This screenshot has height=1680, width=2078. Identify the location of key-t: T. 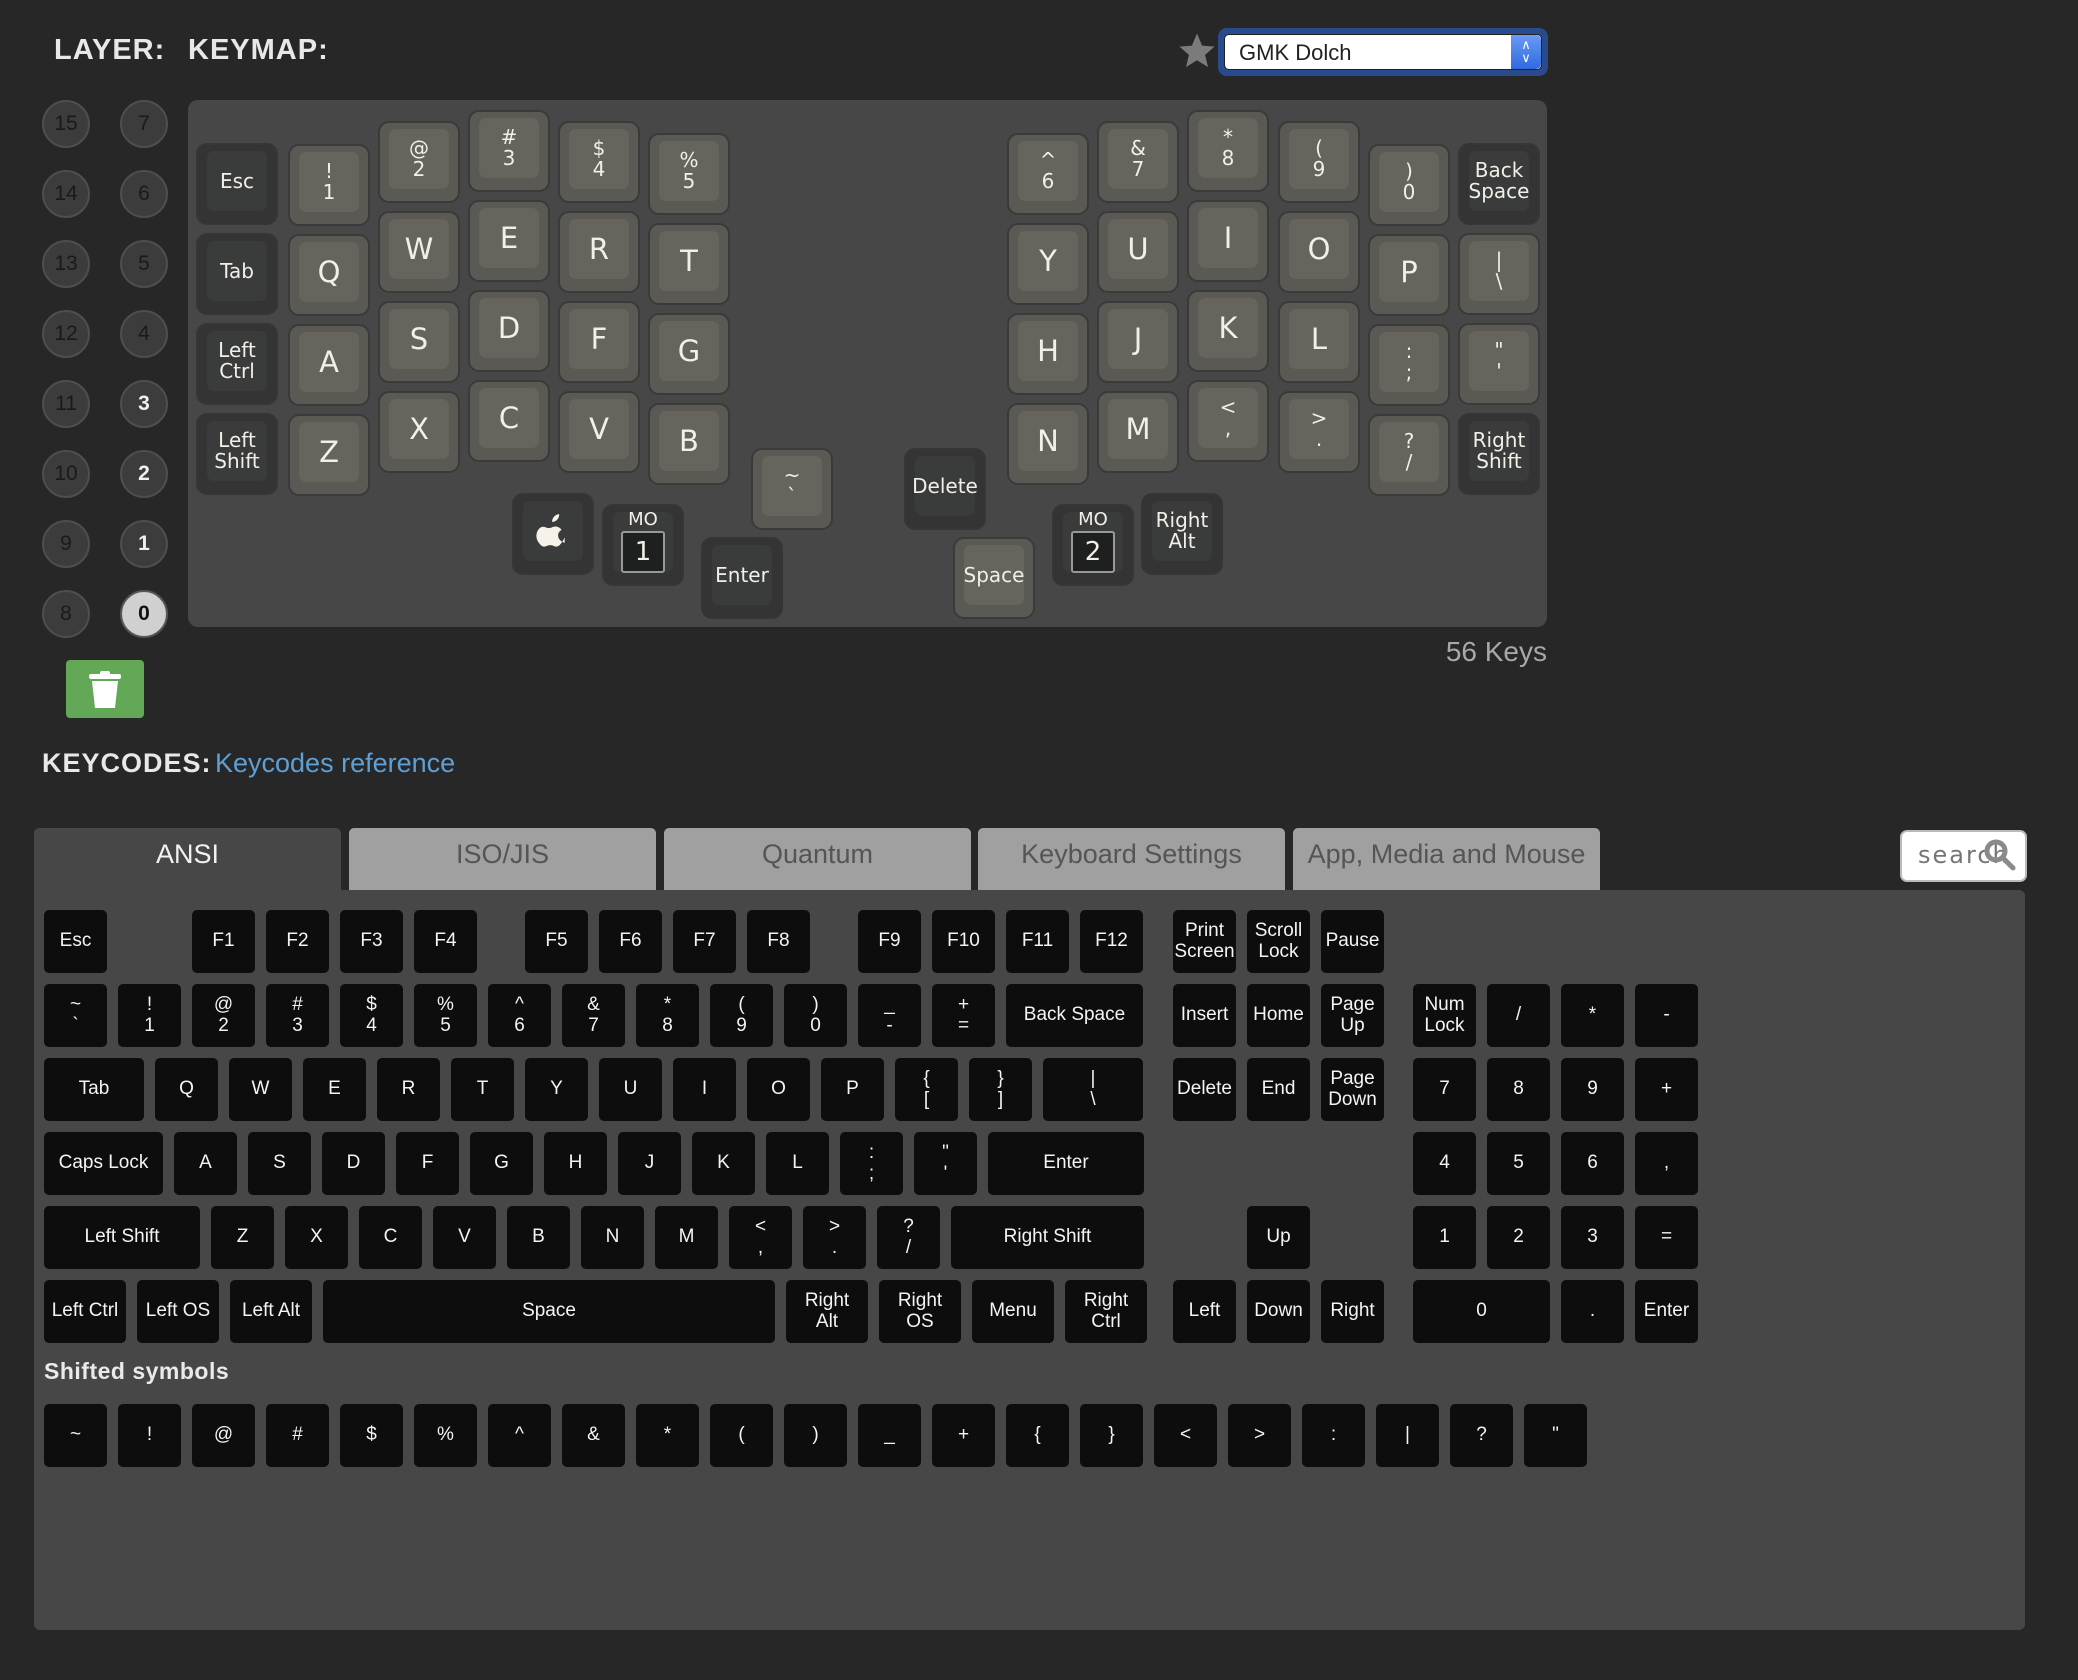
(689, 264).